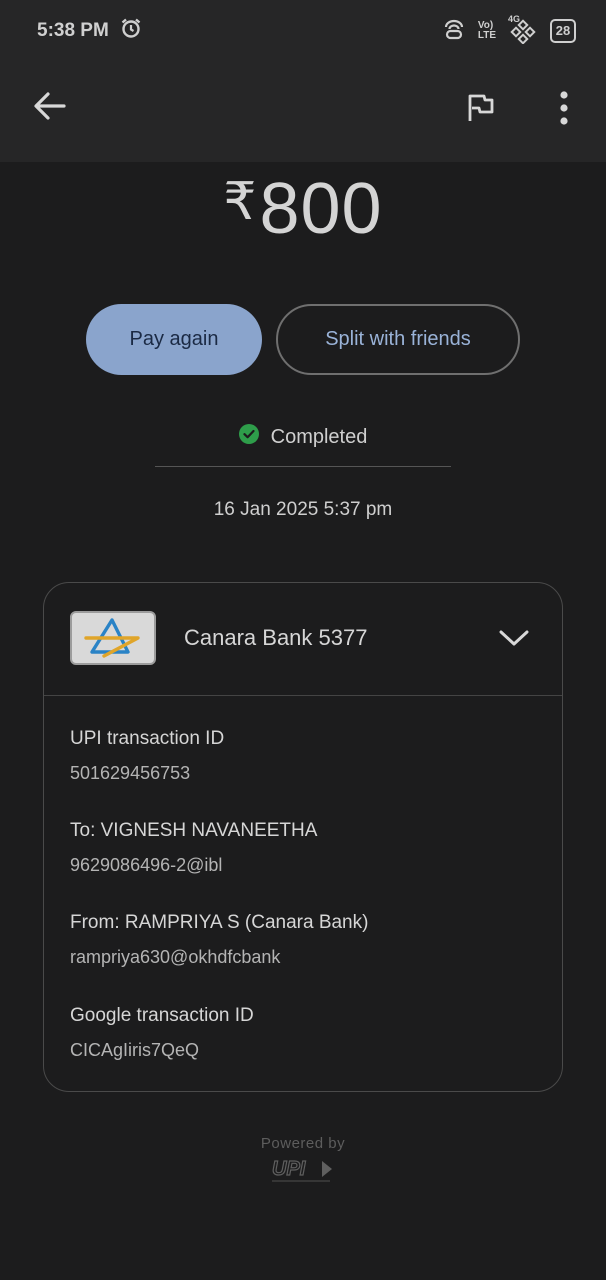 The width and height of the screenshot is (606, 1280). I want to click on detail-value: 9629086496-2@ibl, so click(193, 865).